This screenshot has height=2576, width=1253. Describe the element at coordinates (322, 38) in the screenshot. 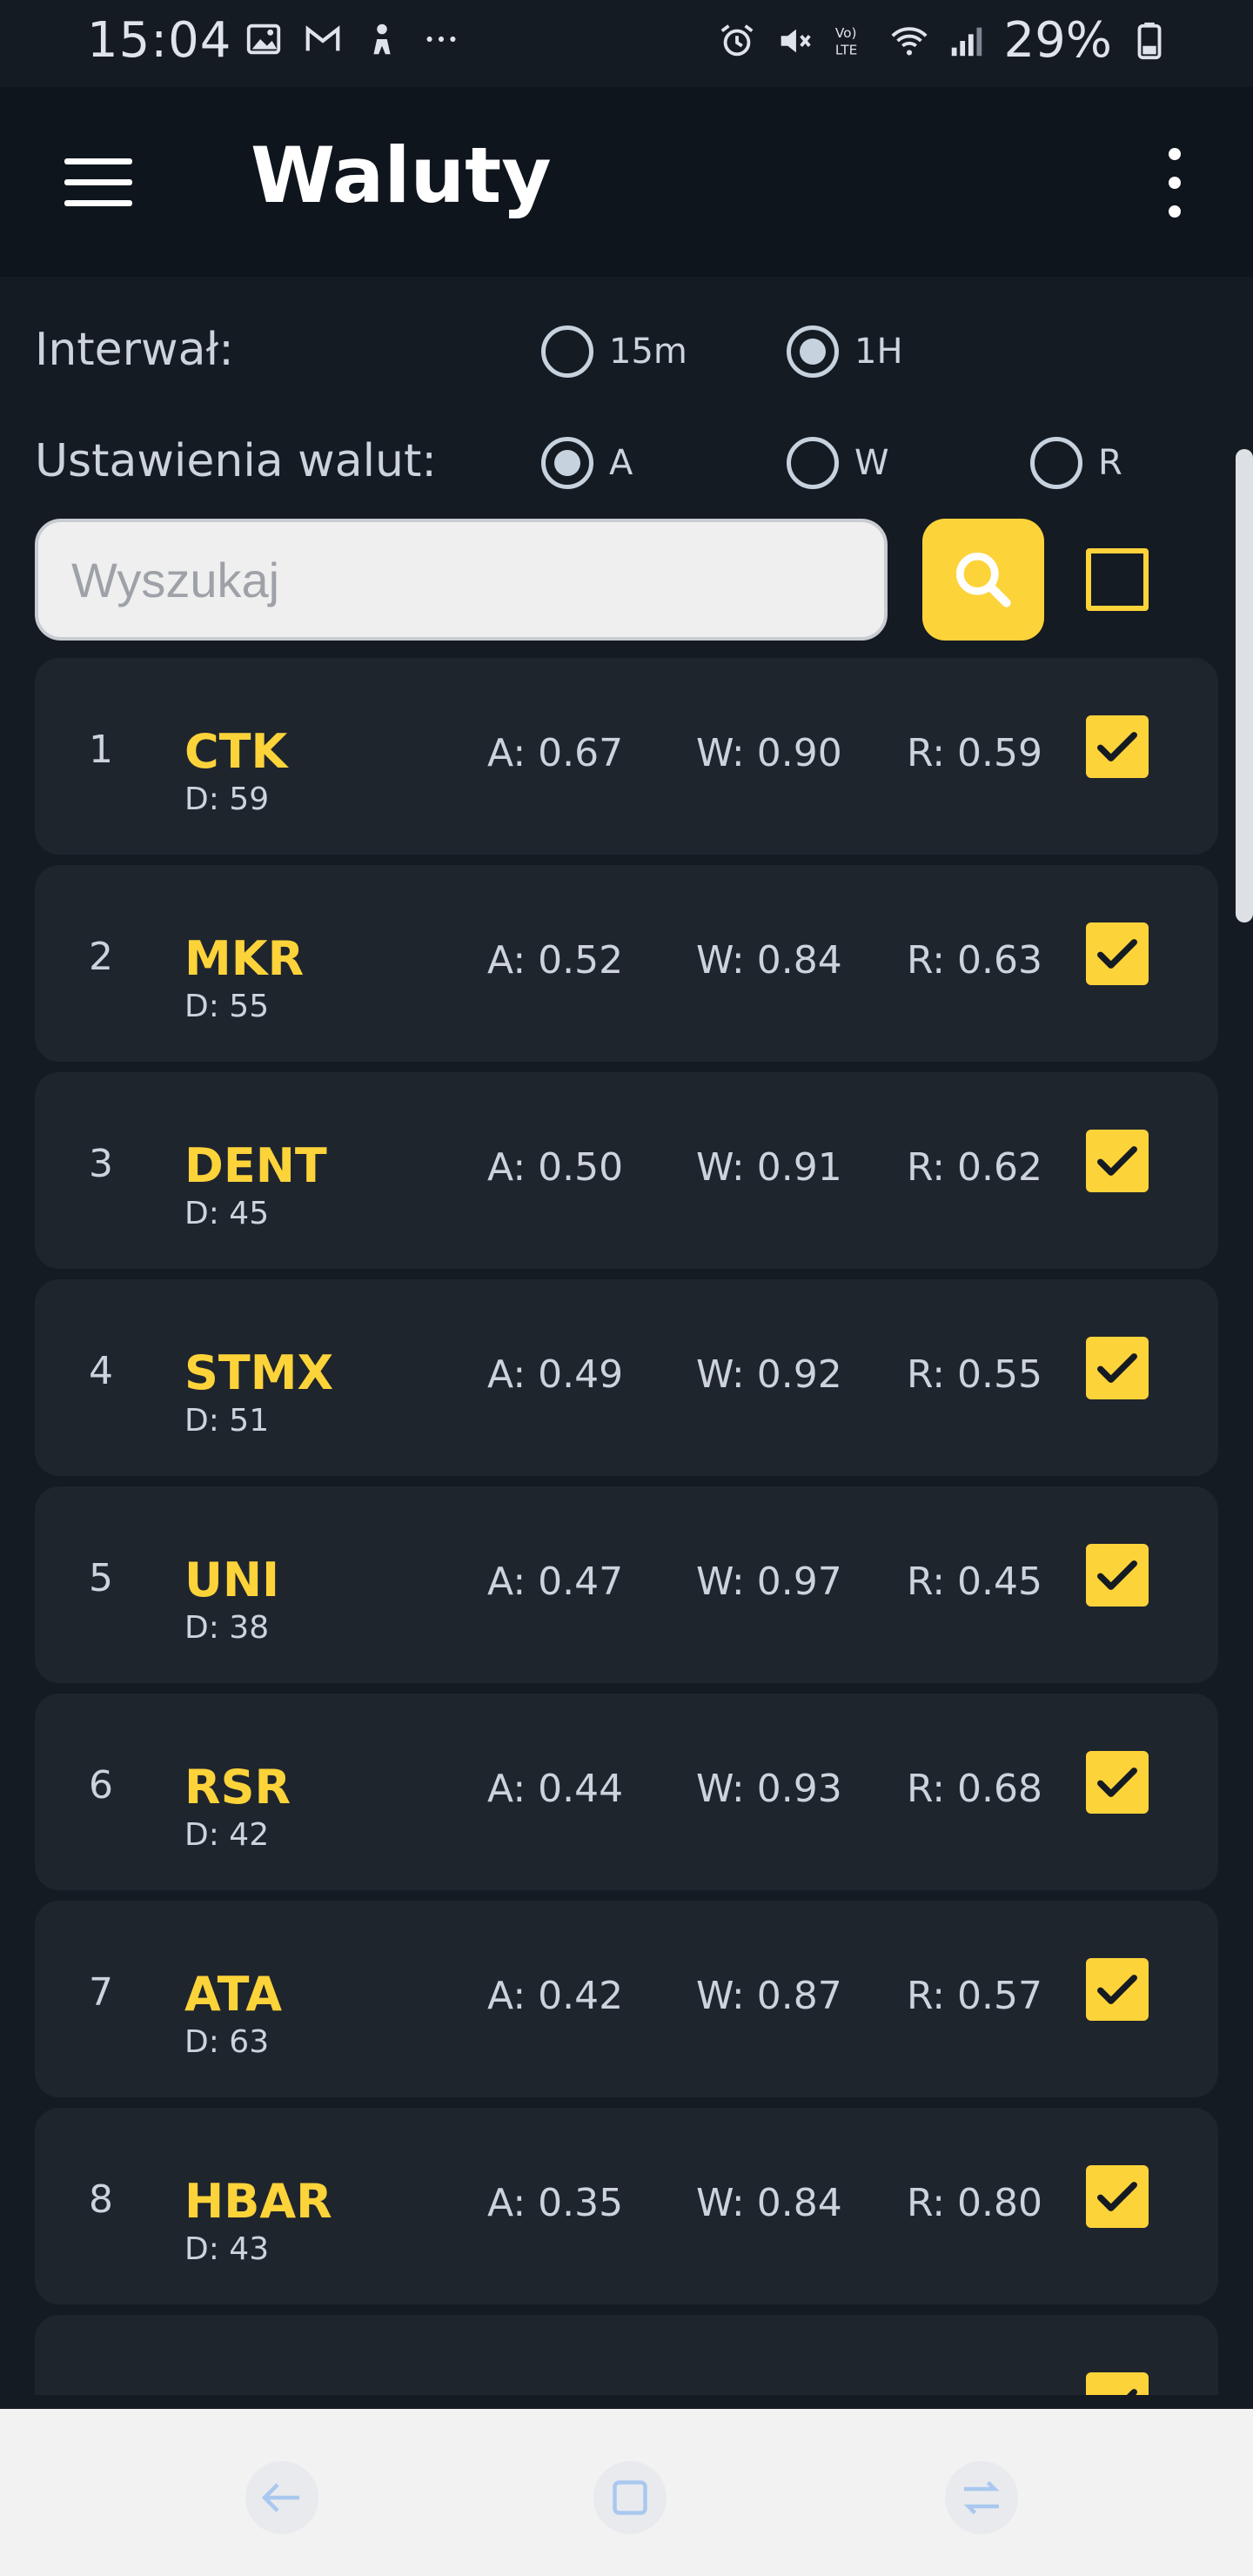

I see `gmail-icon` at that location.